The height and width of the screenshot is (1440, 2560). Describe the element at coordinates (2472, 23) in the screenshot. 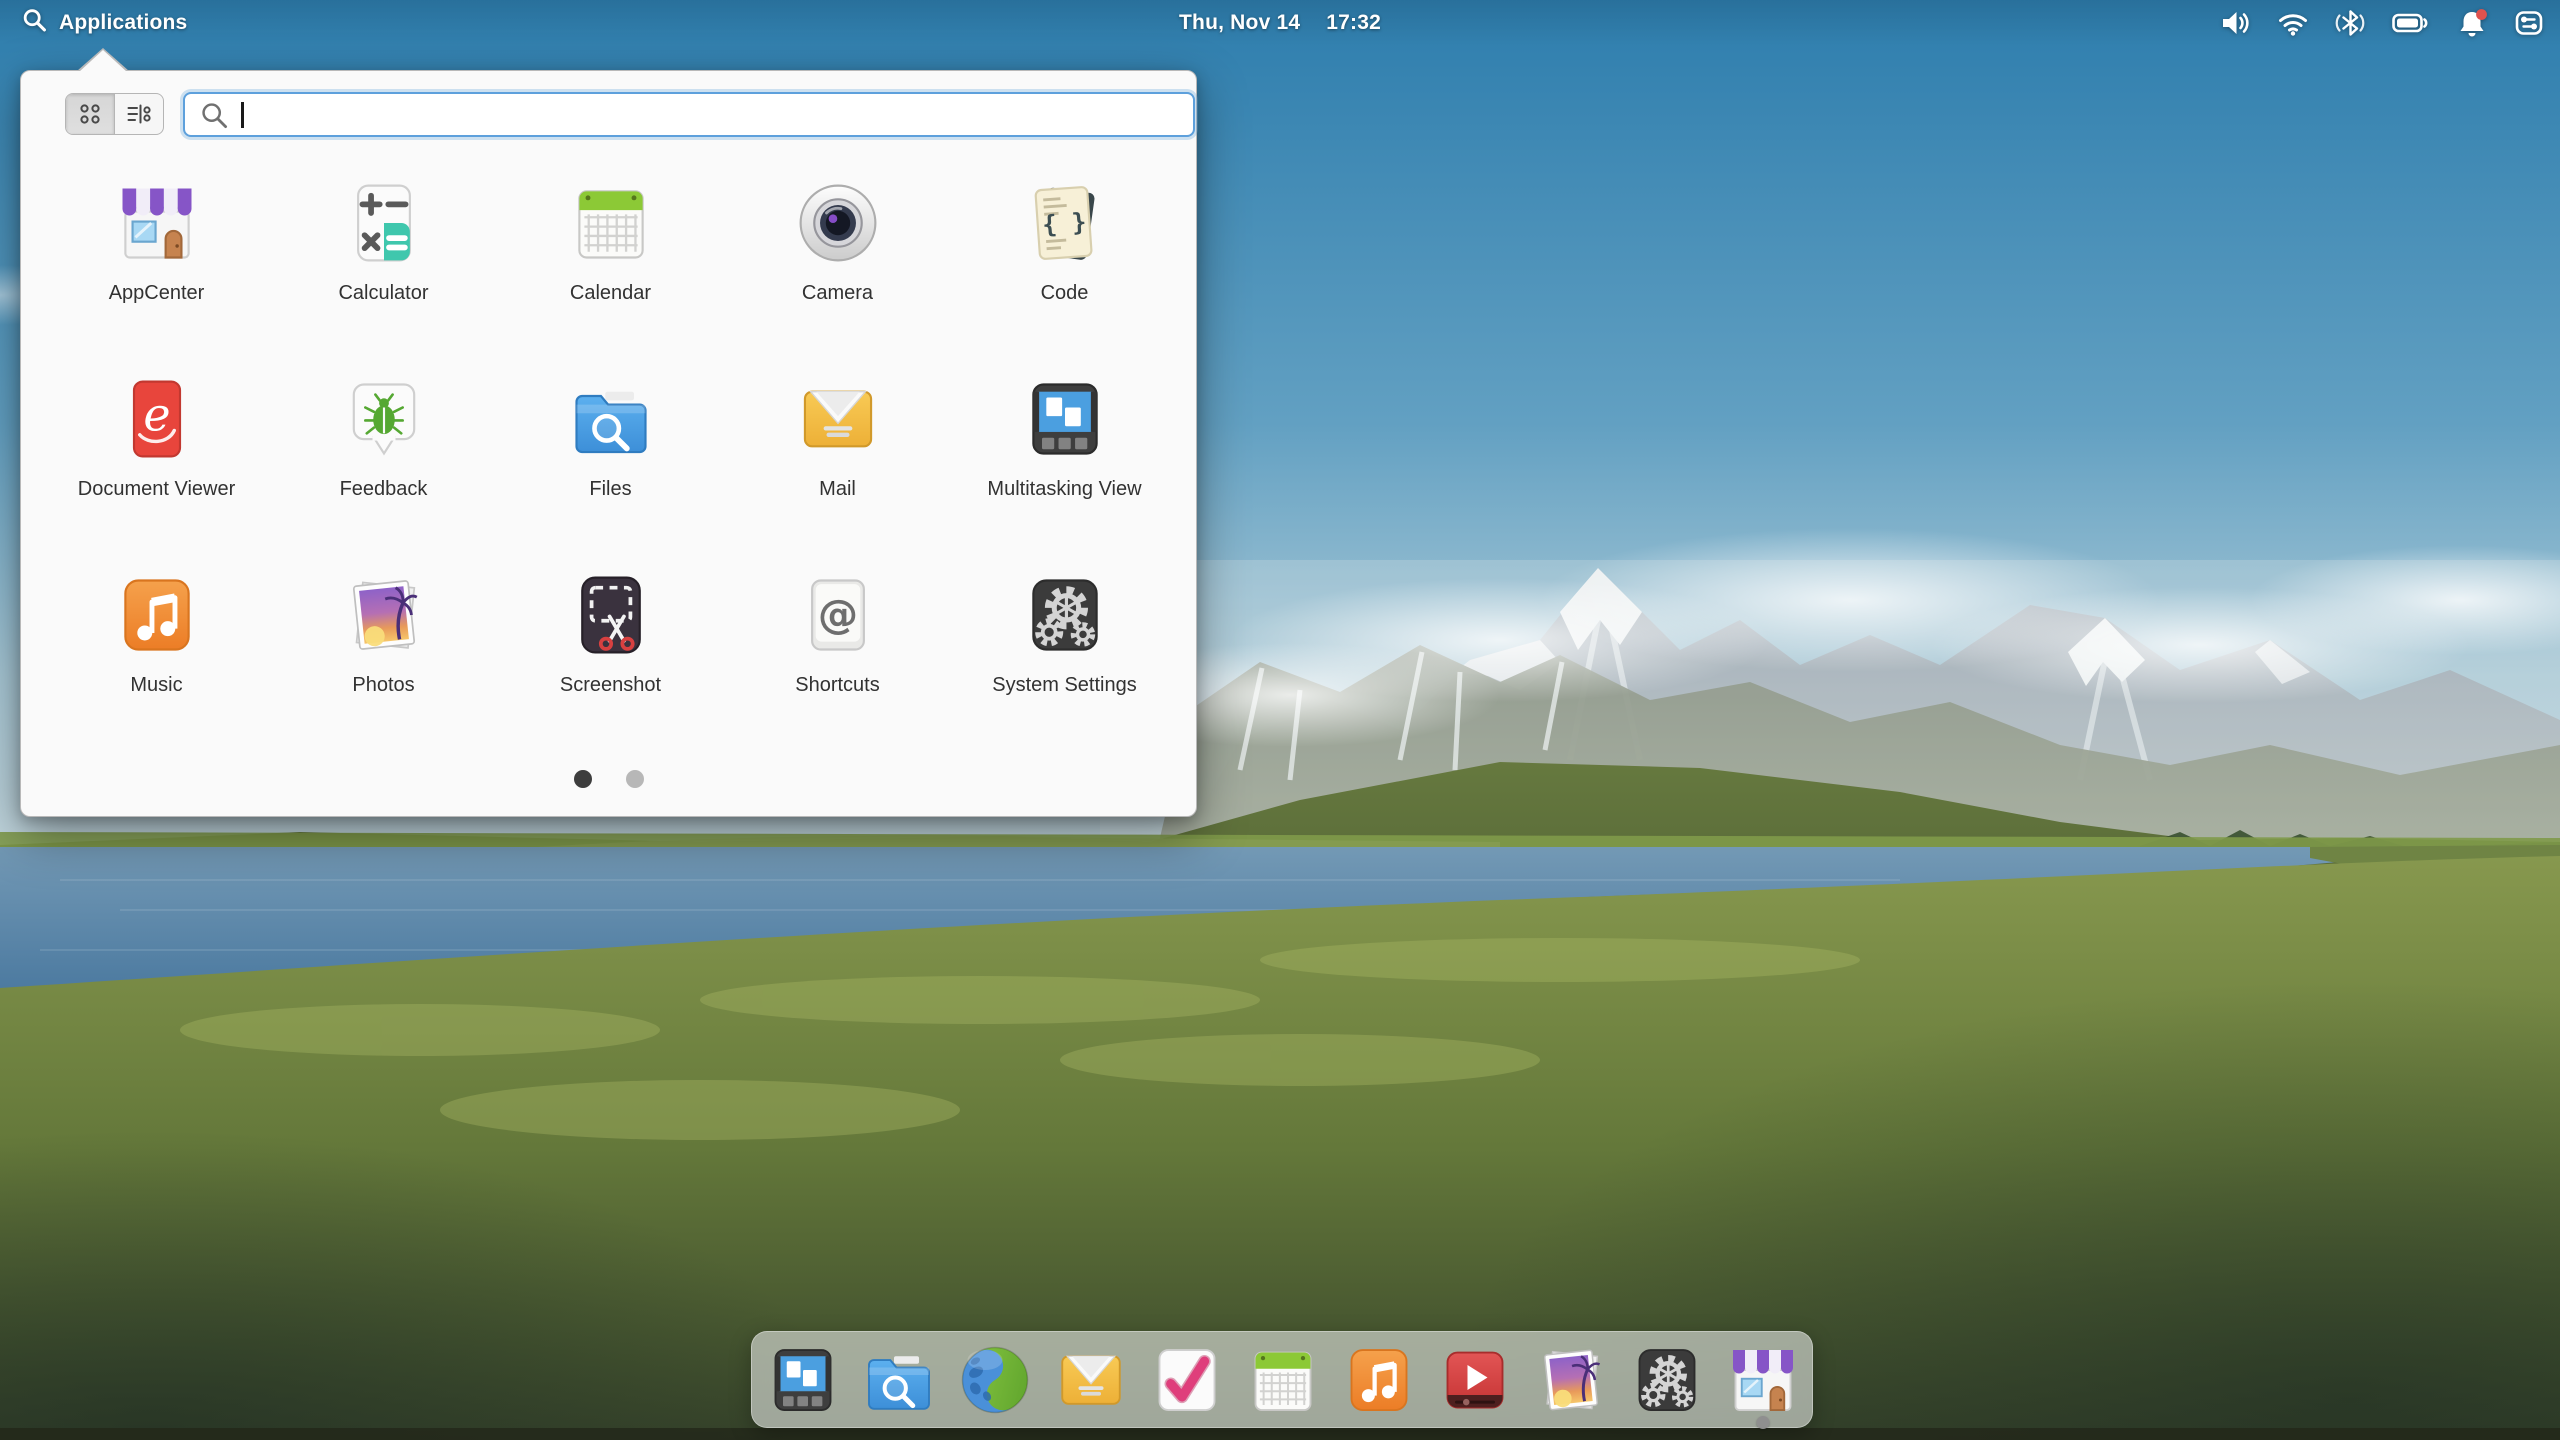

I see `notifications-icon` at that location.